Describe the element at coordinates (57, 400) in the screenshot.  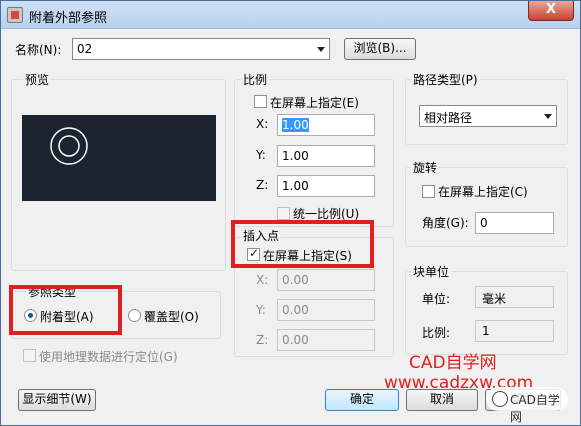
I see `show-details-button: 显示细节(W)` at that location.